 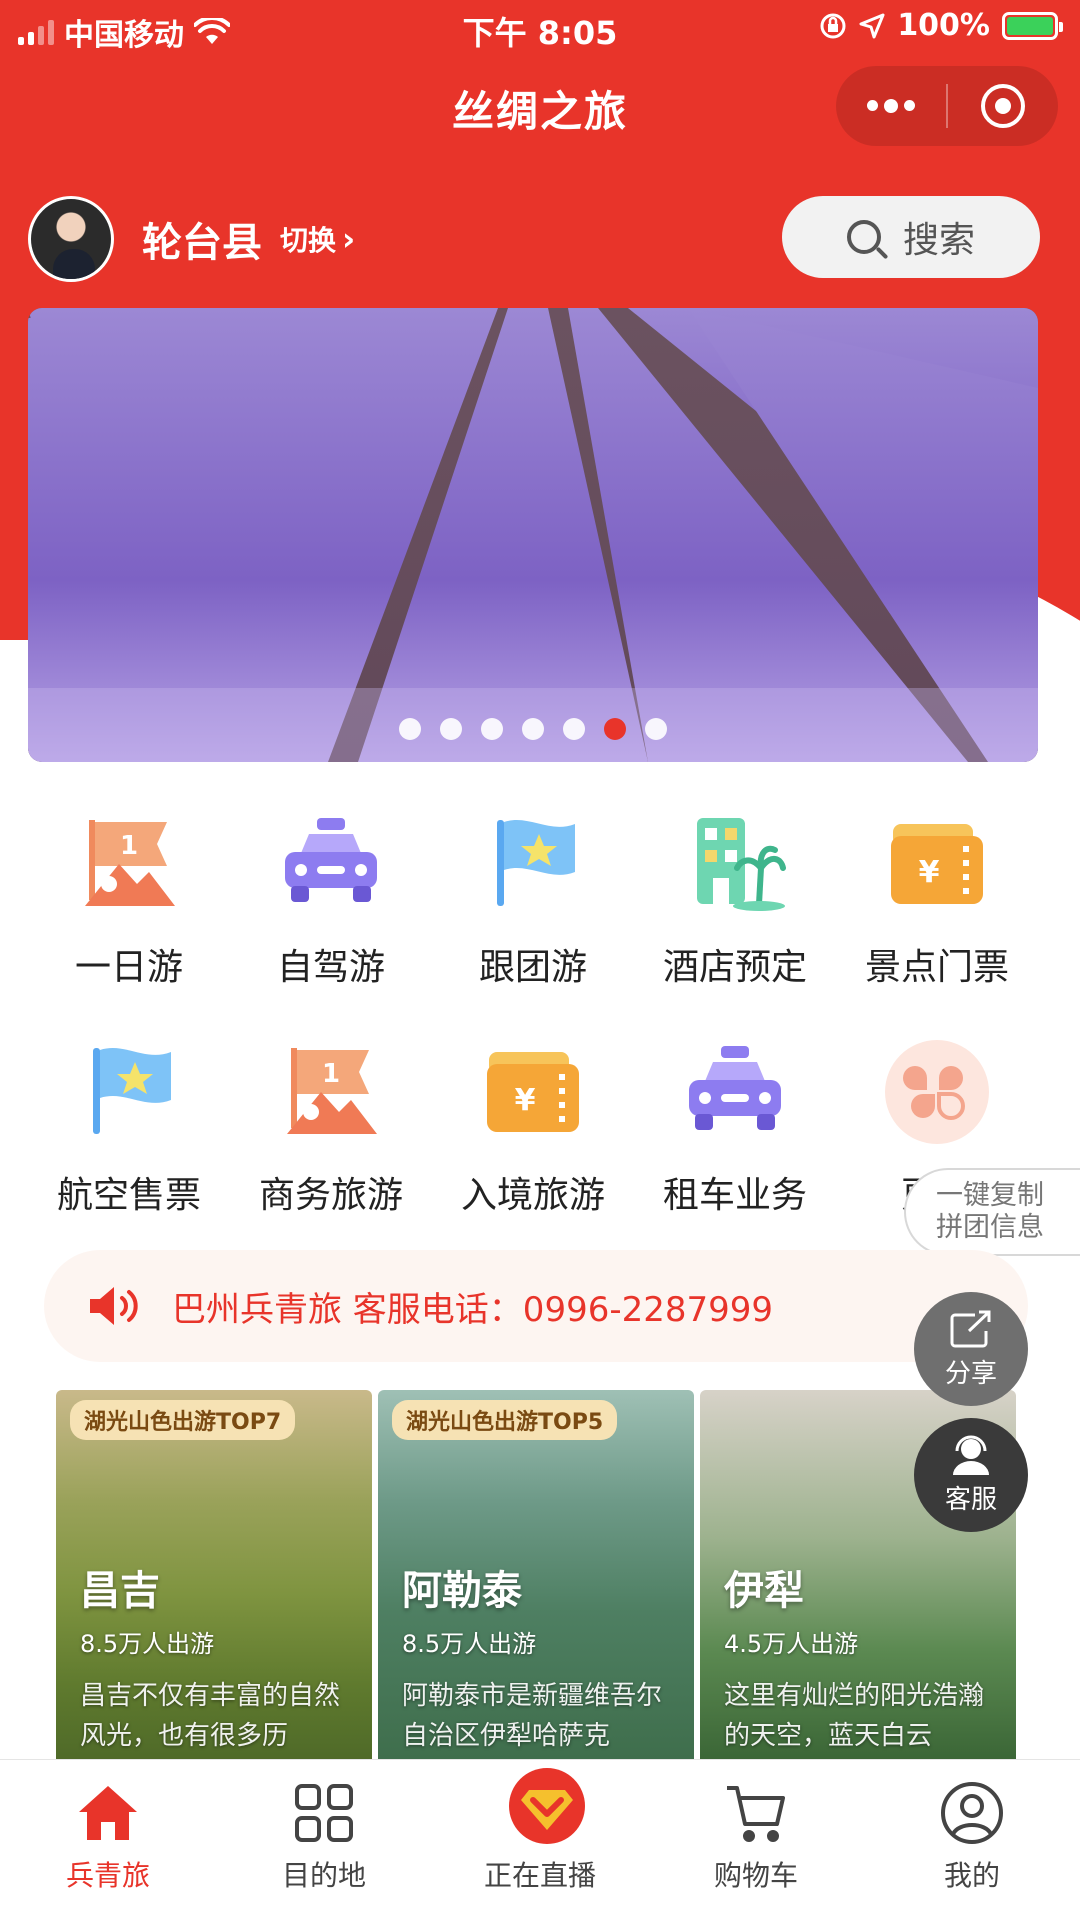 What do you see at coordinates (114, 1306) in the screenshot?
I see `speaker-icon` at bounding box center [114, 1306].